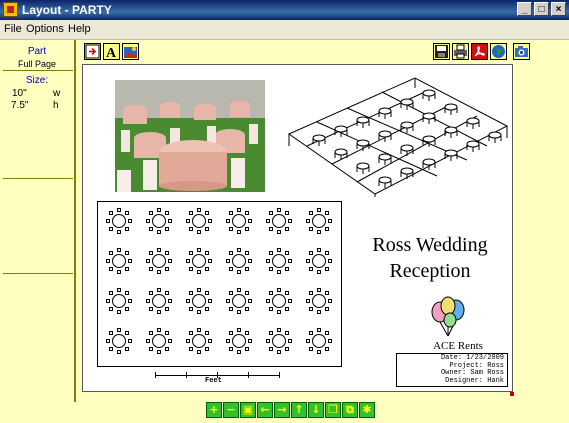 This screenshot has width=569, height=423. Describe the element at coordinates (512, 394) in the screenshot. I see `page-corner-handle` at that location.